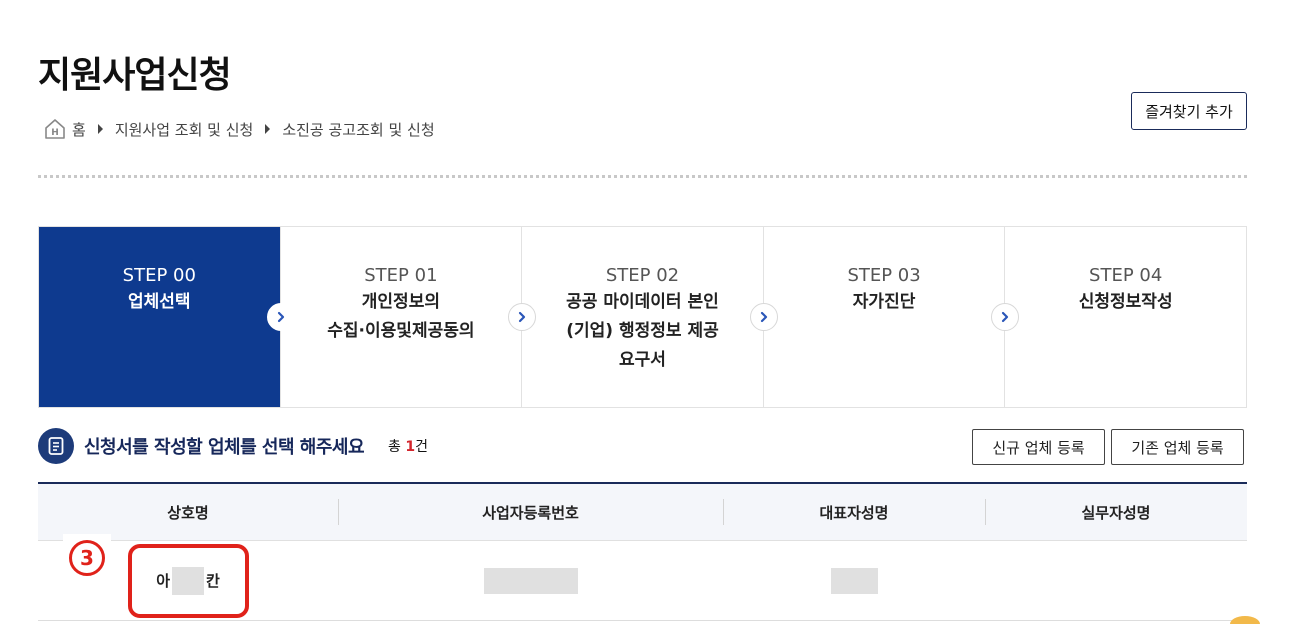  I want to click on home-icon: H, so click(55, 129).